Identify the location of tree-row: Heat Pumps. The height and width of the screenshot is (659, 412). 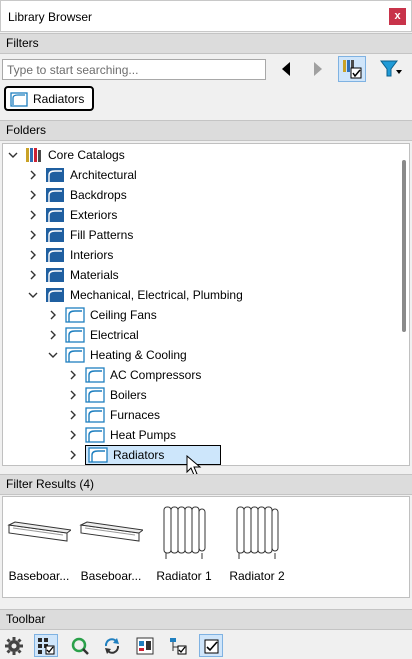
(121, 435).